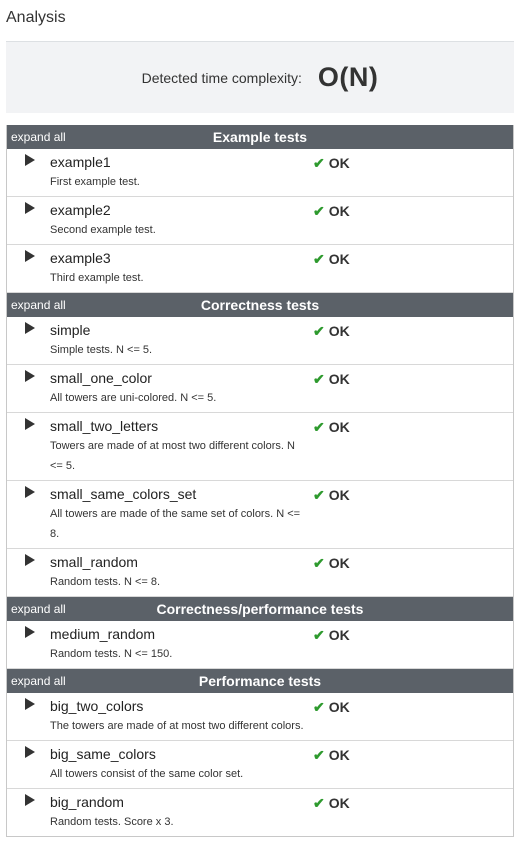  I want to click on complexity-panel: Detected time complexity: O(N), so click(260, 77).